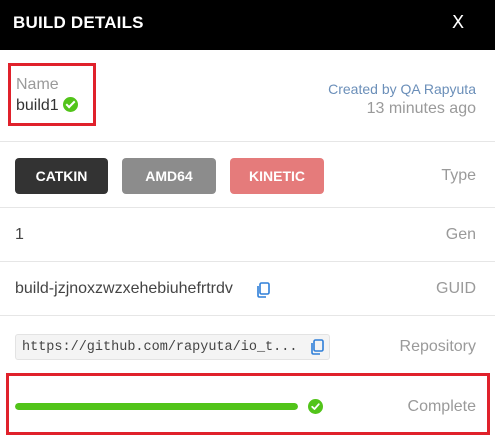 This screenshot has width=495, height=440. Describe the element at coordinates (458, 24) in the screenshot. I see `close-button: X` at that location.